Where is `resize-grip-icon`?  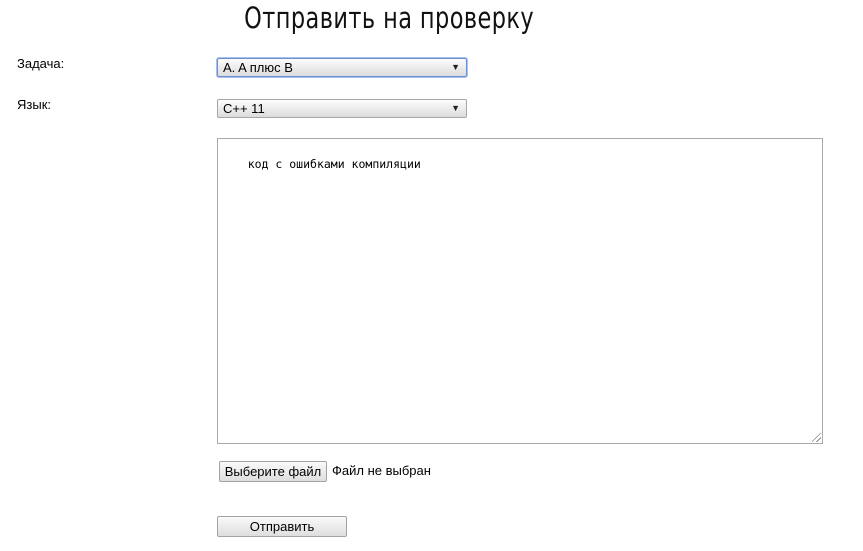
resize-grip-icon is located at coordinates (816, 437).